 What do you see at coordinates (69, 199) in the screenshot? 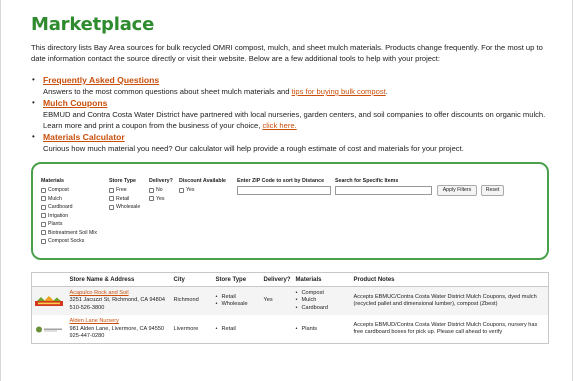
I see `filter-option-mulch: Mulch` at bounding box center [69, 199].